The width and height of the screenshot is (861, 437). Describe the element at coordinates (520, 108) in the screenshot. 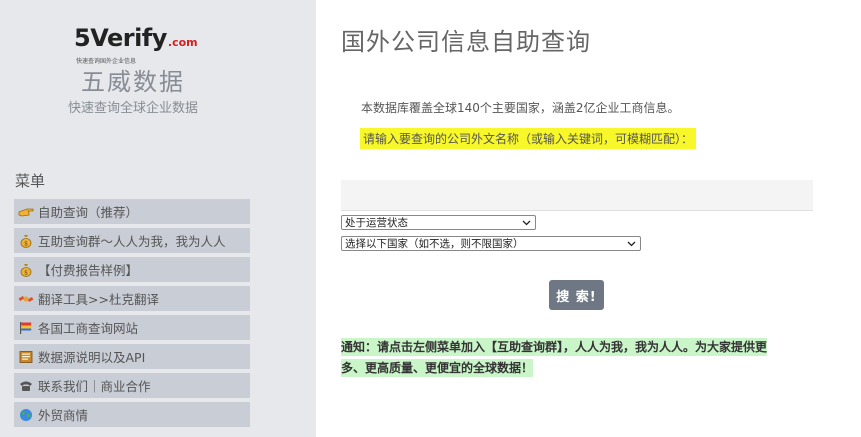

I see `intro-text: 本数据库覆盖全球140个主要国家，涵盖2亿企业工商信息。` at that location.